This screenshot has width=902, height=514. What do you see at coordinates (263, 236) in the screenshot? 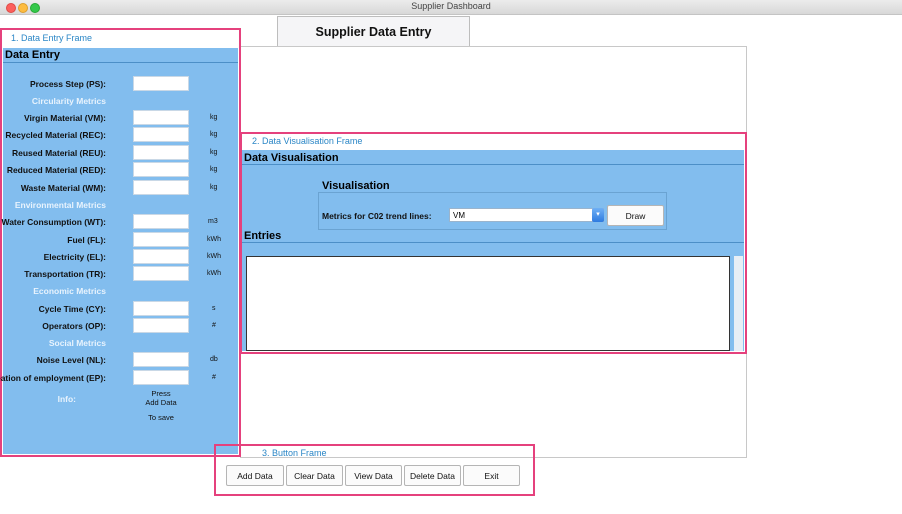
I see `entries-heading: Entries` at bounding box center [263, 236].